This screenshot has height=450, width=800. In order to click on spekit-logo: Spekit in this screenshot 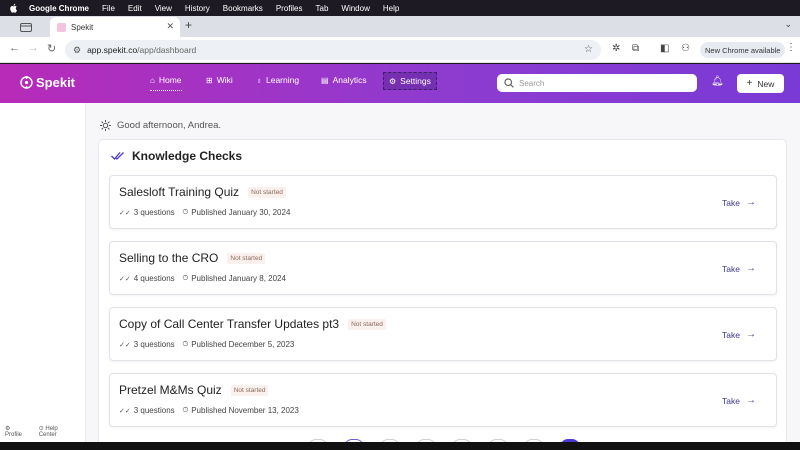, I will do `click(47, 82)`.